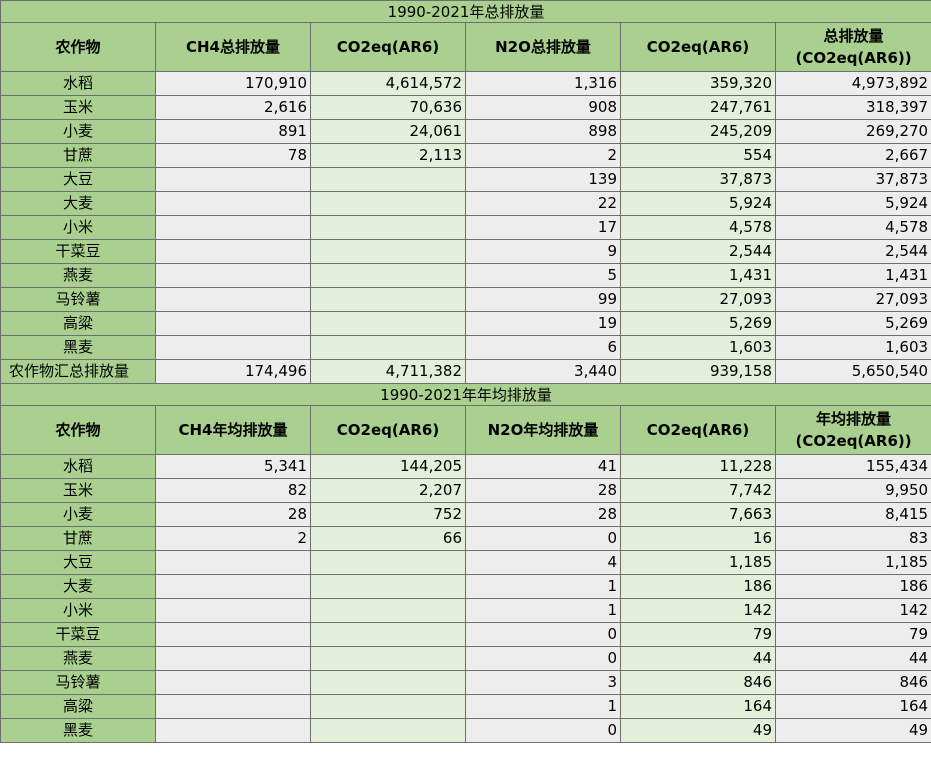 This screenshot has height=776, width=931. I want to click on cell-ch4: 82, so click(233, 490).